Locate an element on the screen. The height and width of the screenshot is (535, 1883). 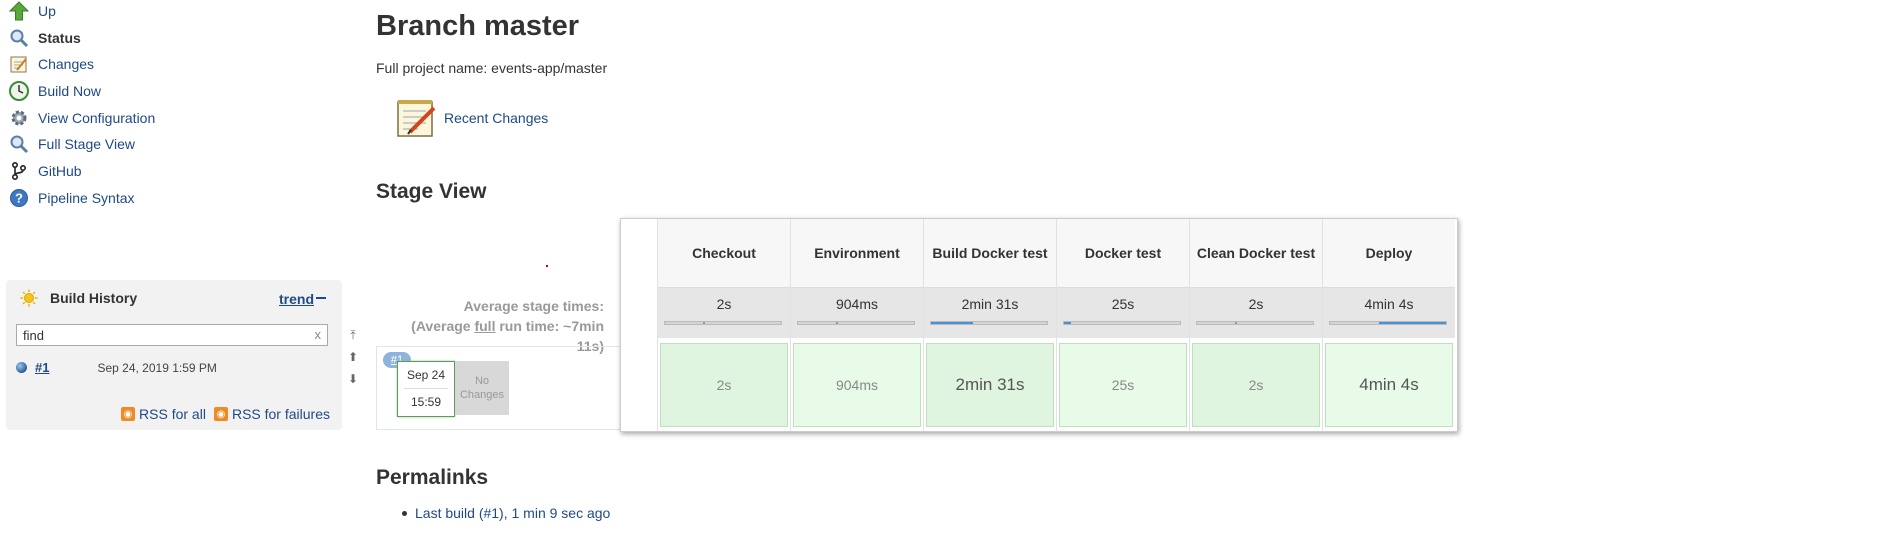
build-history-search: x is located at coordinates (172, 335).